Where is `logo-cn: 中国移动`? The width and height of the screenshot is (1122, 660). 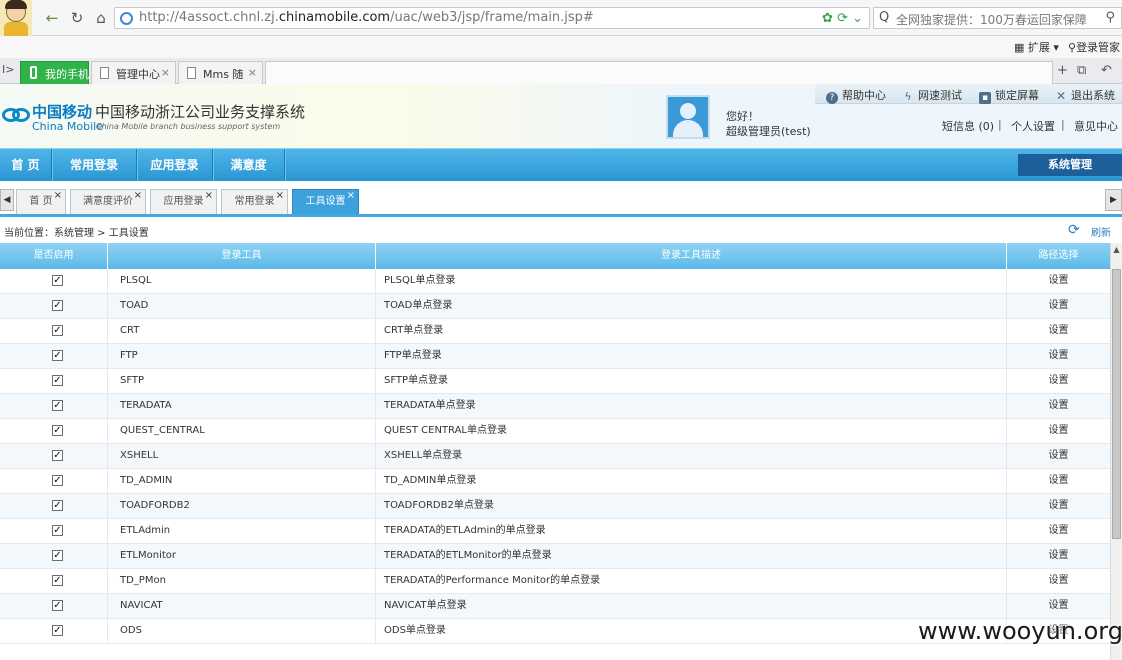
logo-cn: 中国移动 is located at coordinates (62, 112).